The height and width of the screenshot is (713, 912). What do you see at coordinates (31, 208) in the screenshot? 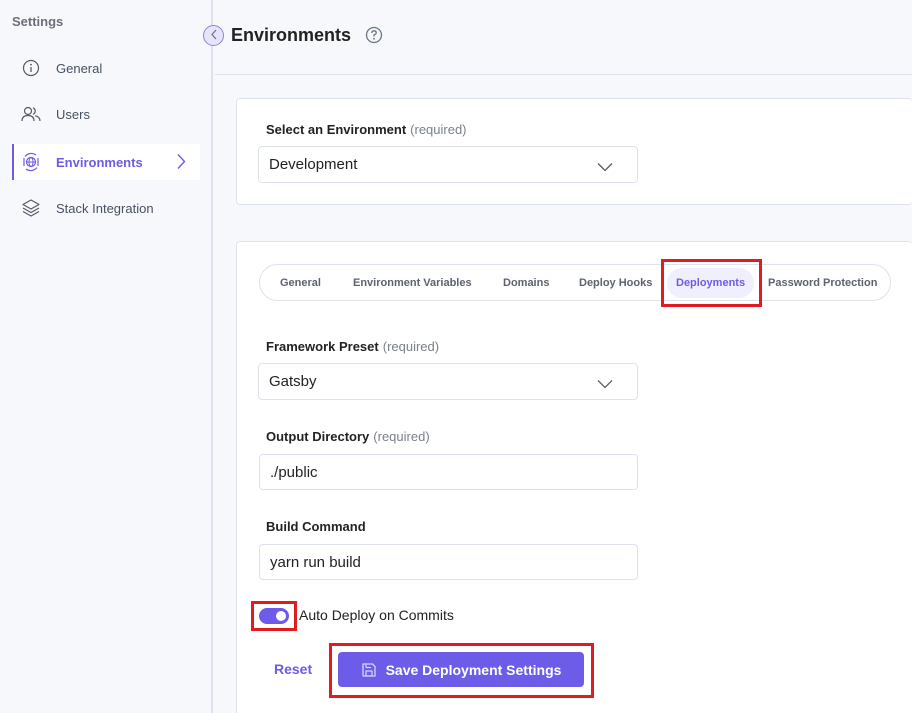
I see `layers-icon` at bounding box center [31, 208].